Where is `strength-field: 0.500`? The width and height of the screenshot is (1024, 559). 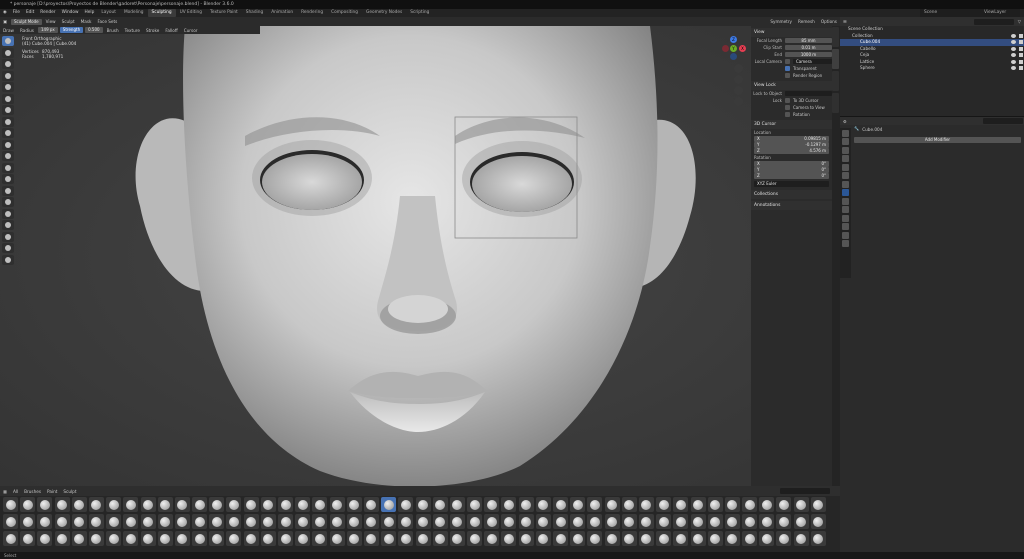 strength-field: 0.500 is located at coordinates (94, 30).